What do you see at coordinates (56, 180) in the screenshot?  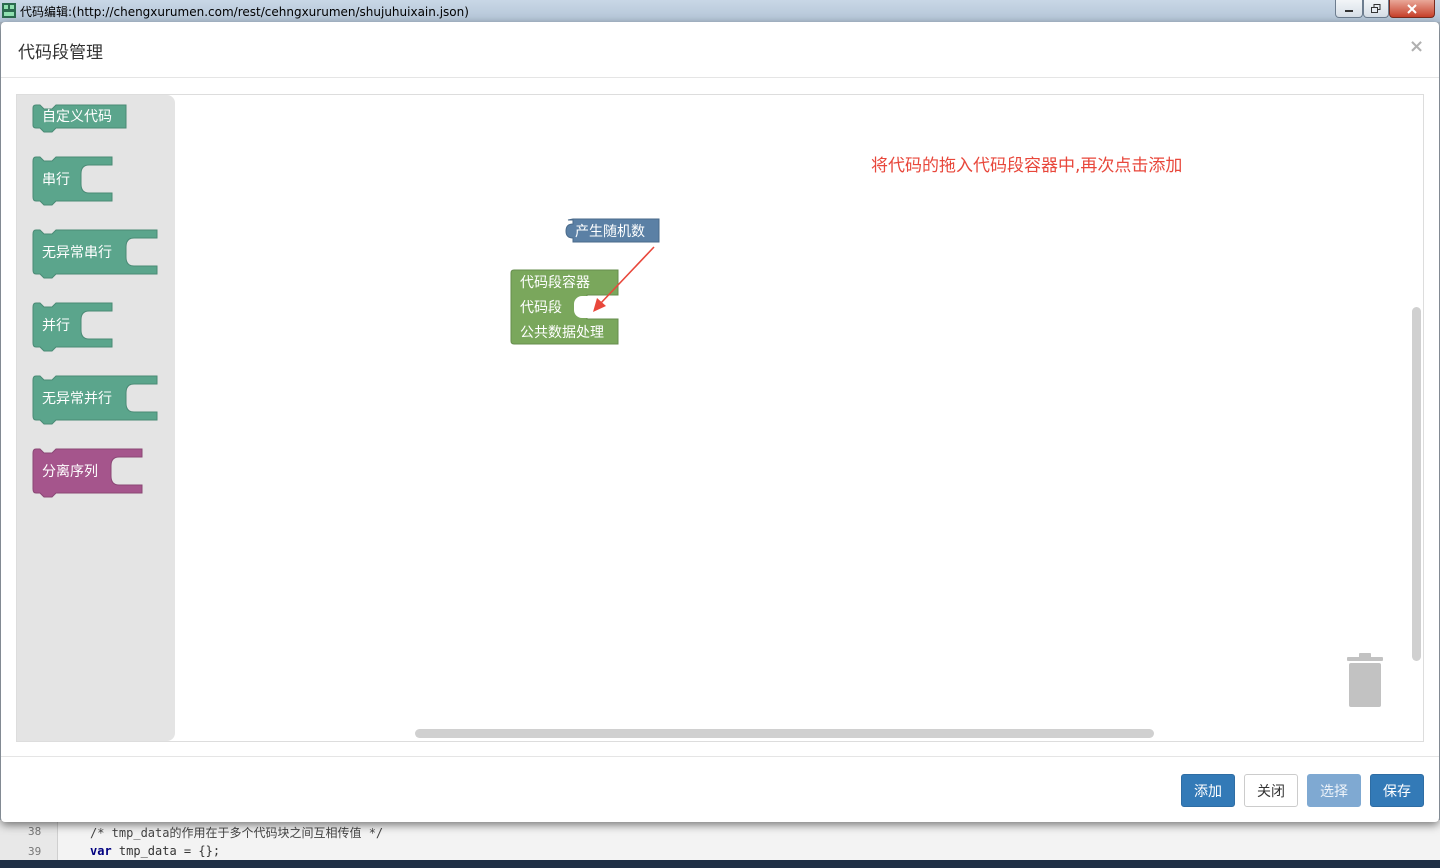 I see `toolbox-block-label: 串行` at bounding box center [56, 180].